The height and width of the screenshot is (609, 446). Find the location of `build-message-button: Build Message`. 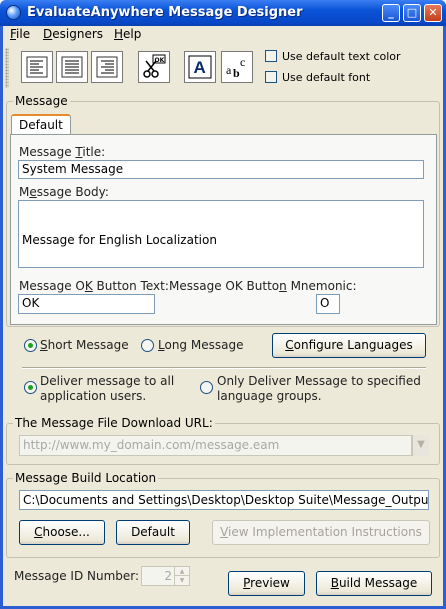

build-message-button: Build Message is located at coordinates (374, 583).